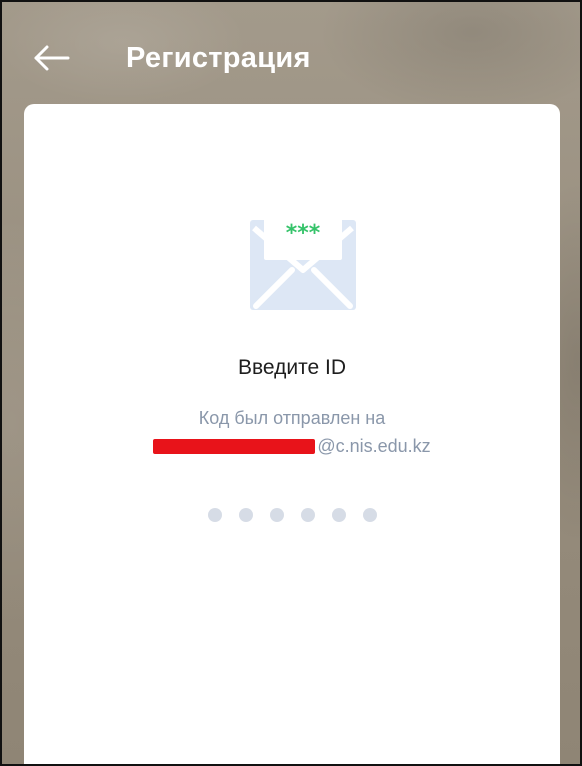  What do you see at coordinates (218, 58) in the screenshot?
I see `page-title: Регистрация` at bounding box center [218, 58].